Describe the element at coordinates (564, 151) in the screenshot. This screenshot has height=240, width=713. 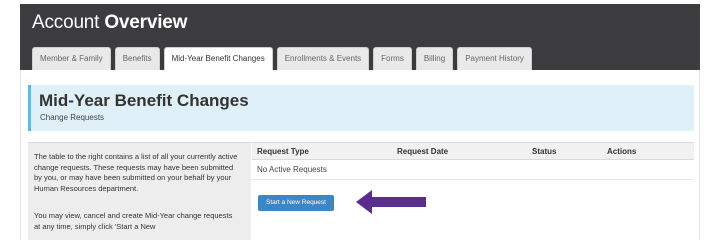
I see `column-header-status: Status` at that location.